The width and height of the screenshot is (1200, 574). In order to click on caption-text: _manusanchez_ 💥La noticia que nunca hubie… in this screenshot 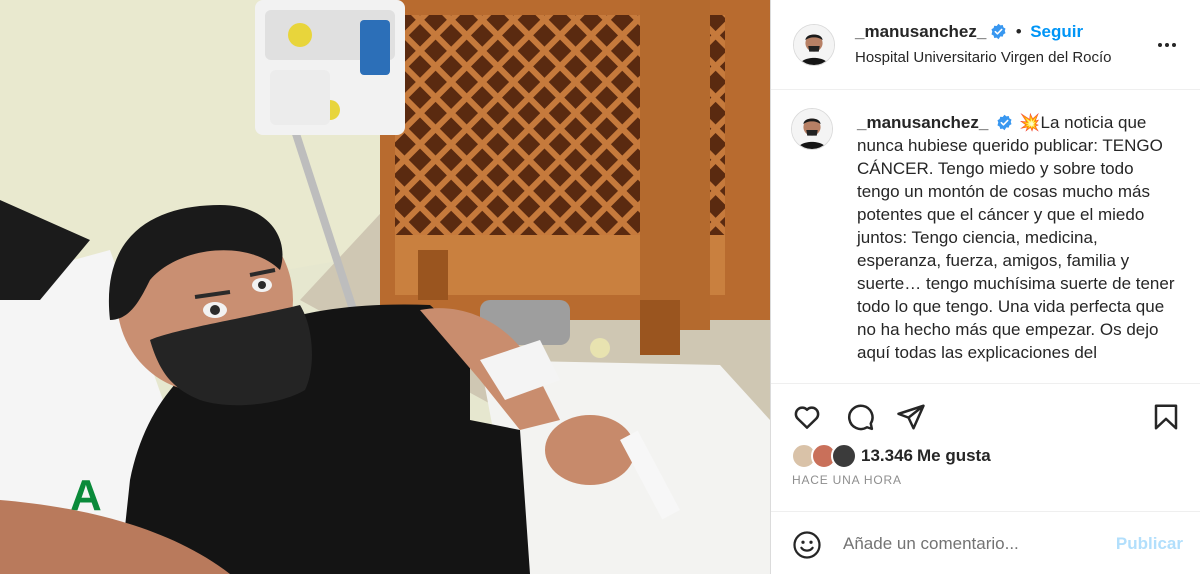, I will do `click(1016, 237)`.